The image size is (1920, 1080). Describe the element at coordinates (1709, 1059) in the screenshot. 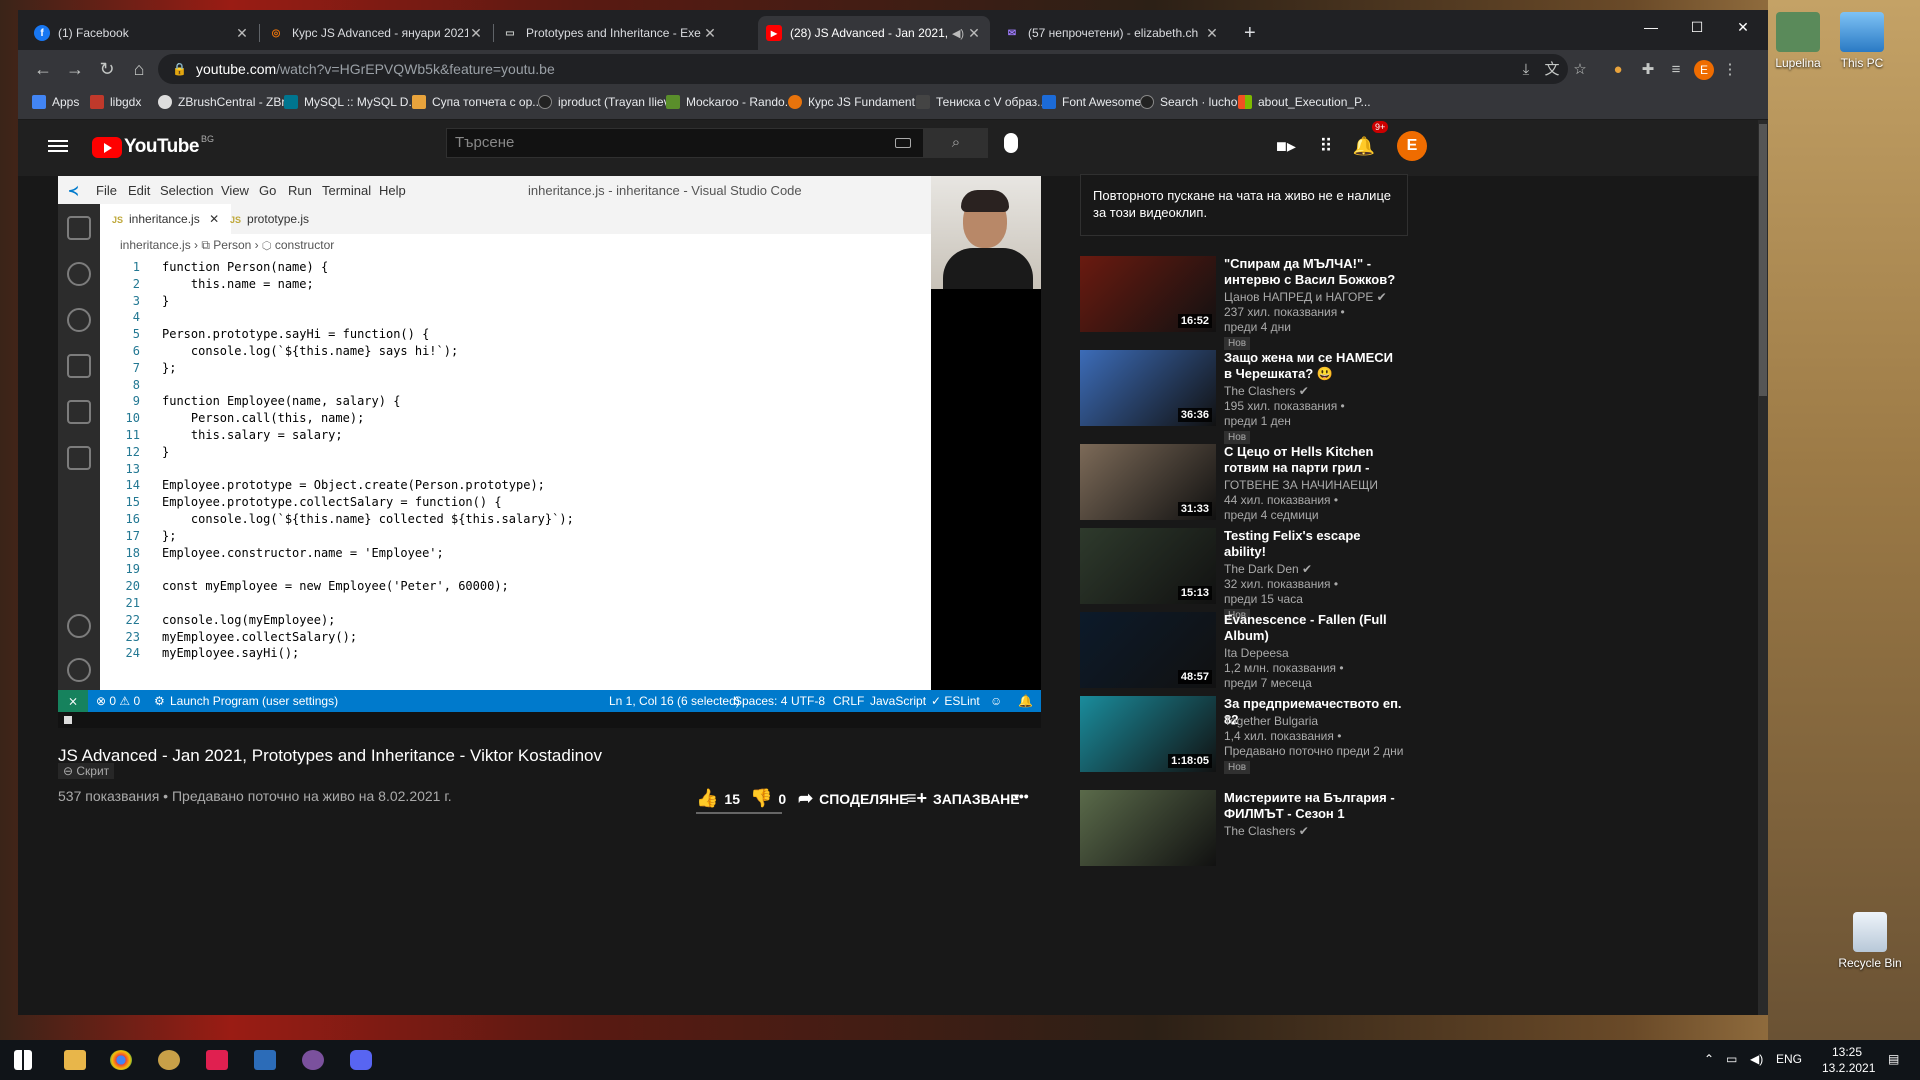

I see `tray-chevron-icon: ⌃` at that location.